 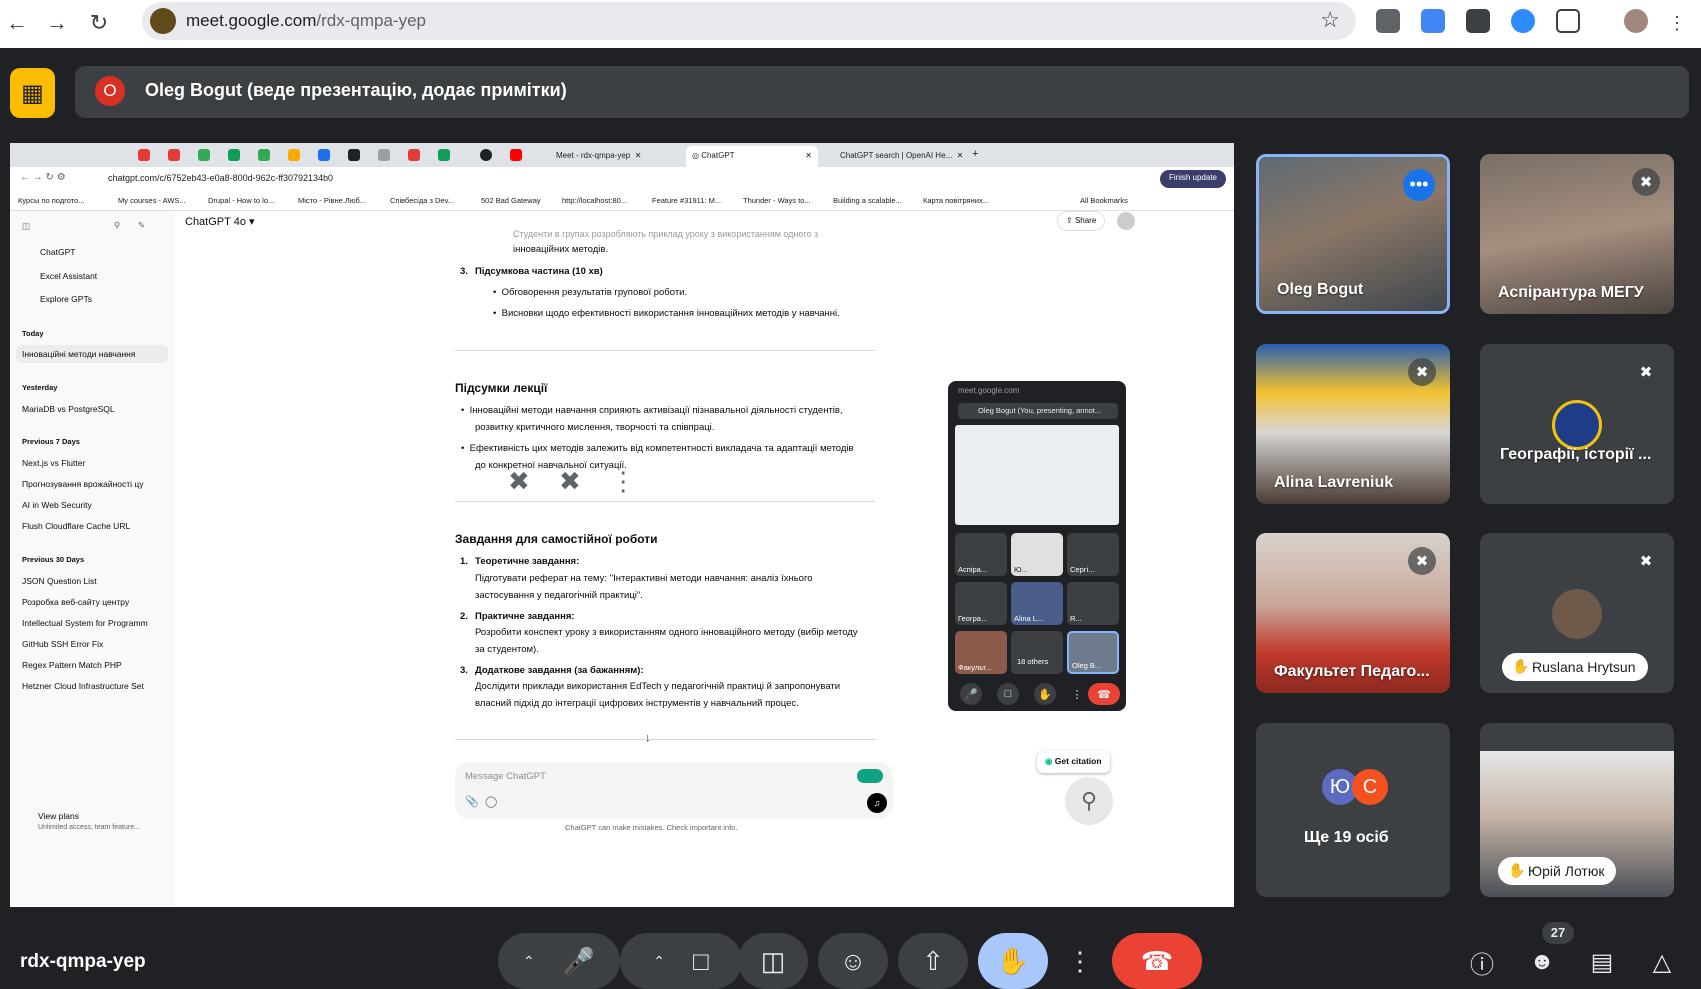 I want to click on share-button: ⇪ Share, so click(x=1081, y=221).